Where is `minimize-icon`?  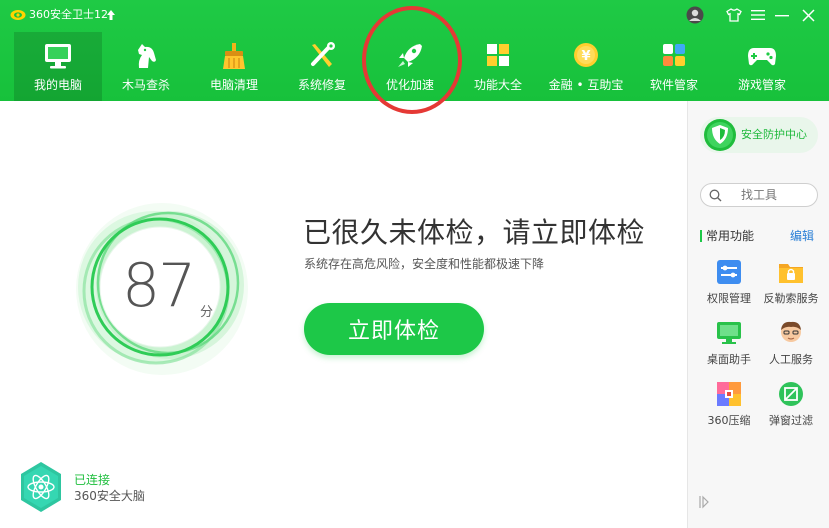
minimize-icon is located at coordinates (782, 16).